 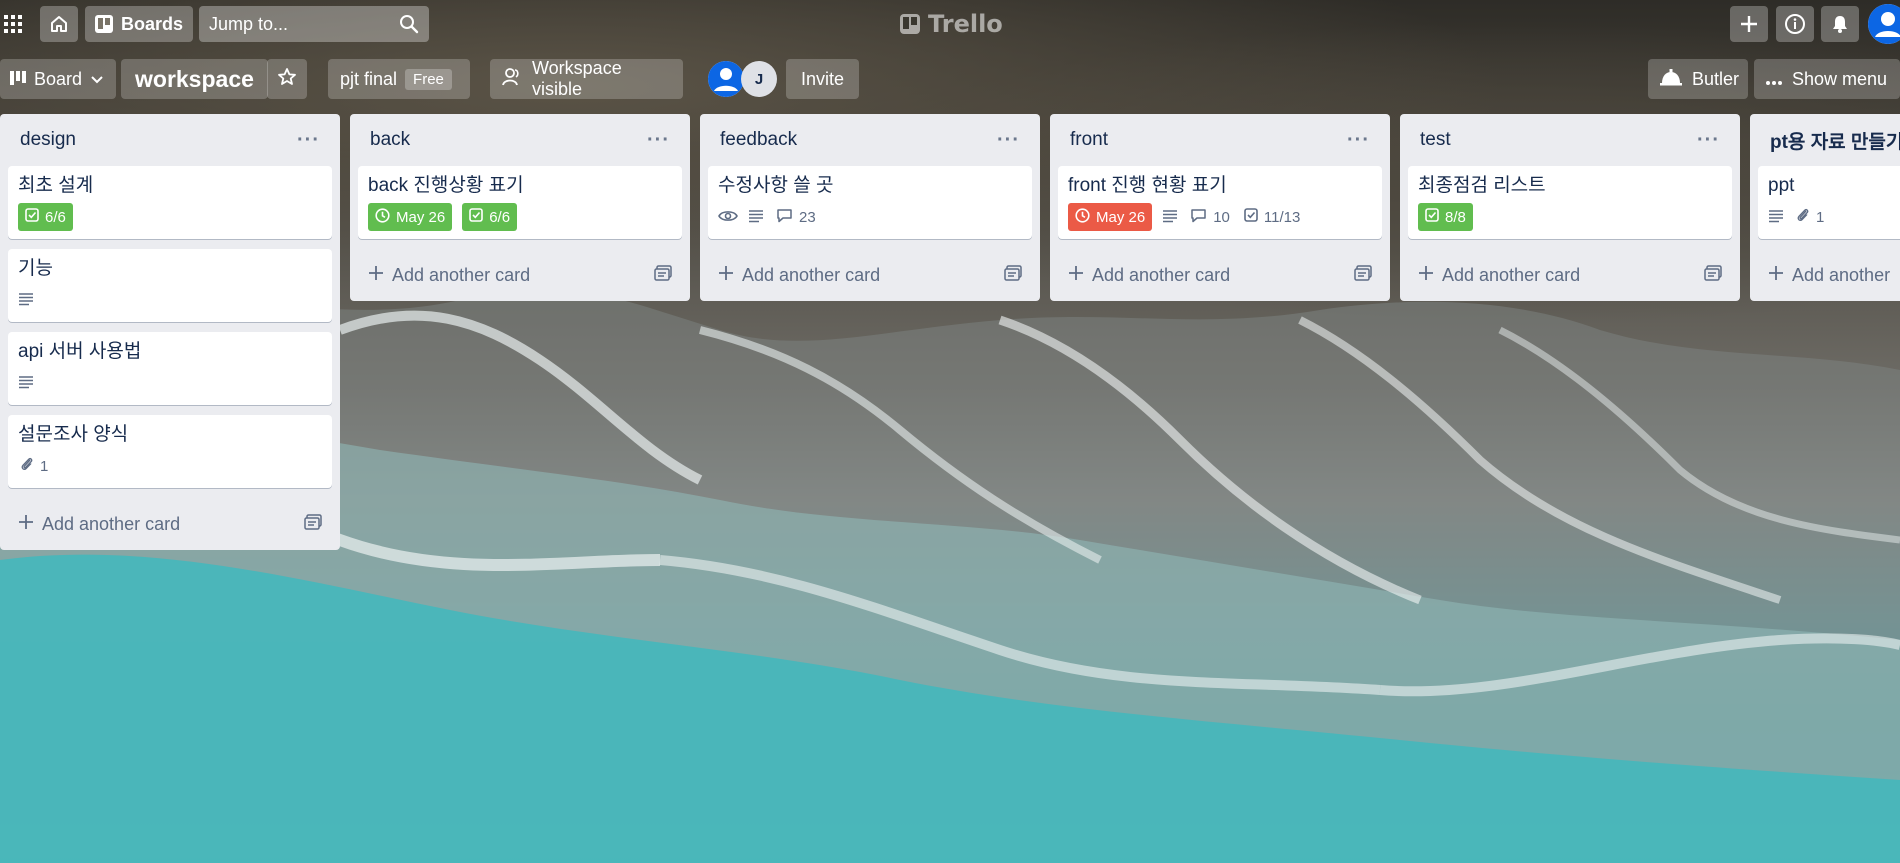 What do you see at coordinates (194, 79) in the screenshot?
I see `board-name: workspace` at bounding box center [194, 79].